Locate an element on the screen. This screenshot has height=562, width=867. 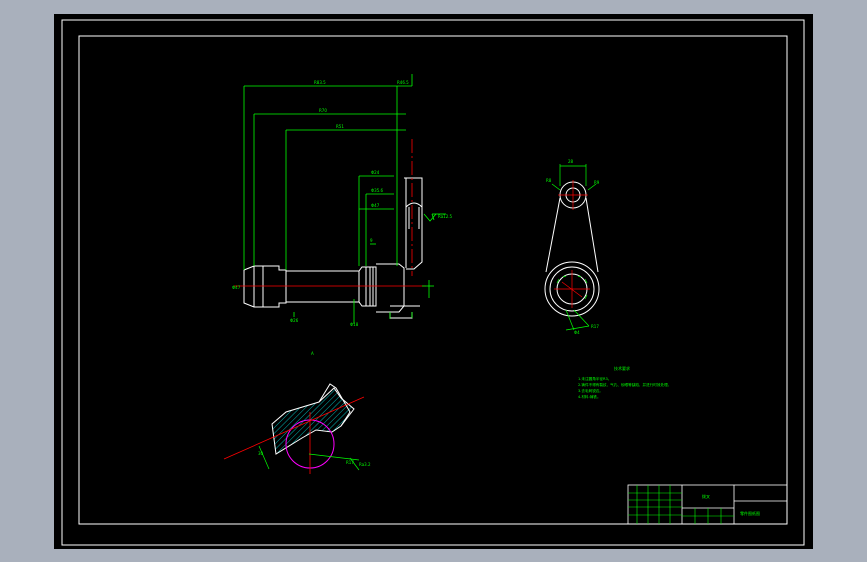
note-line-2: 2.铸件不得有裂纹、气孔、砂眼等缺陷，并进行时效处理。 is located at coordinates (624, 384).